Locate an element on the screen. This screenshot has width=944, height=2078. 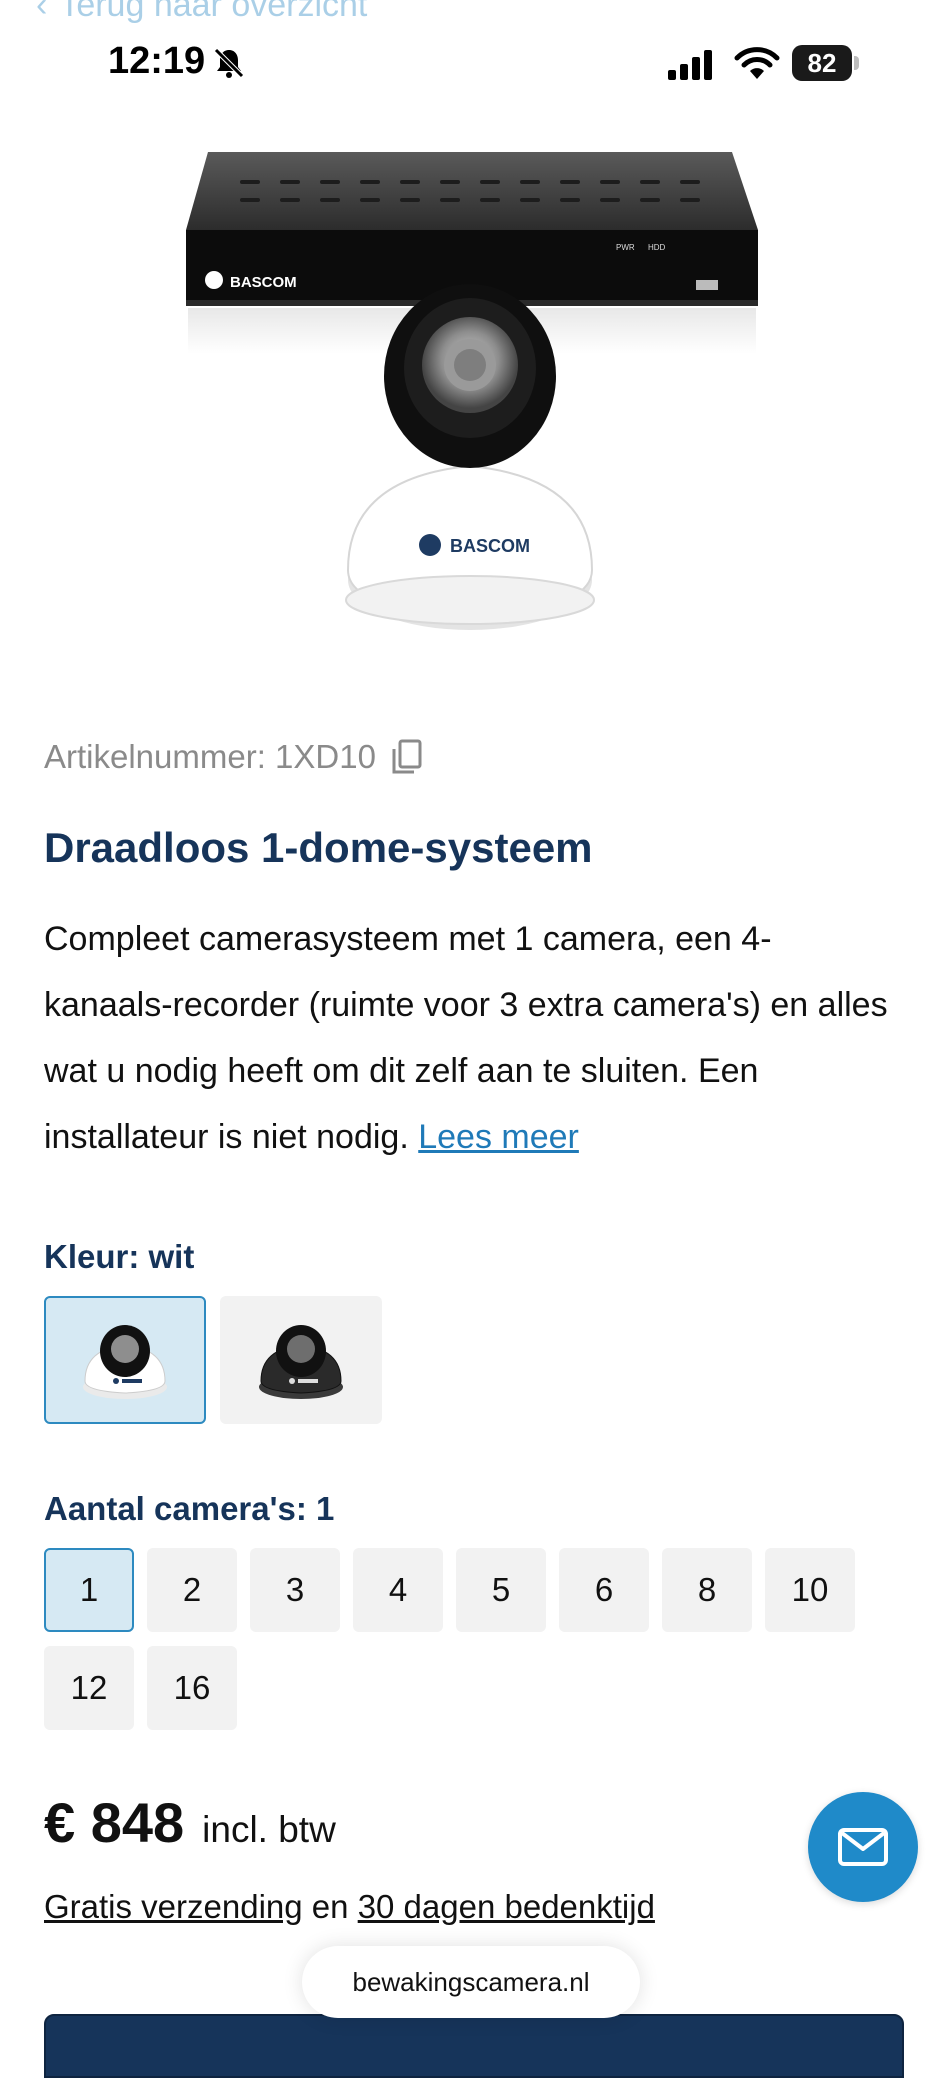
battery-indicator: 82 is located at coordinates (827, 63).